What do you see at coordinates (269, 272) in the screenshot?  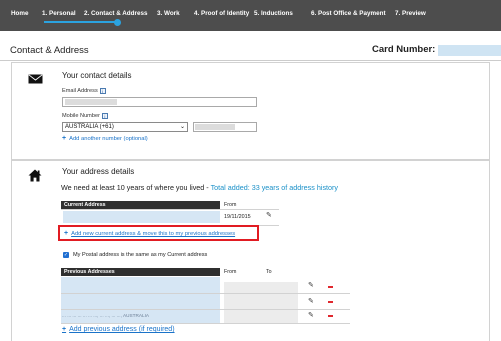 I see `previous-to-label: To` at bounding box center [269, 272].